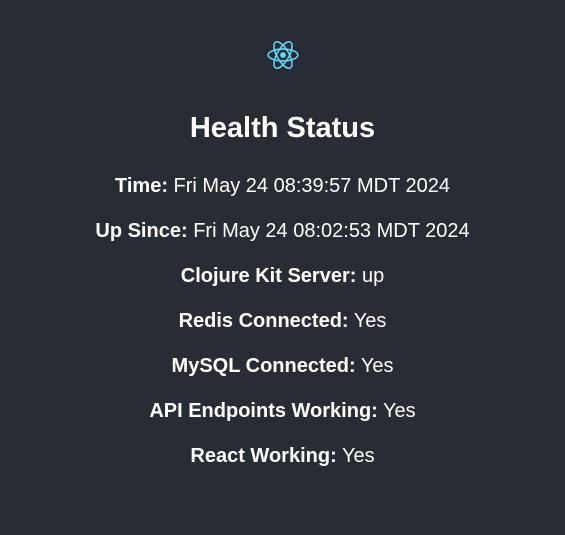  What do you see at coordinates (141, 231) in the screenshot?
I see `status-label: Up Since:` at bounding box center [141, 231].